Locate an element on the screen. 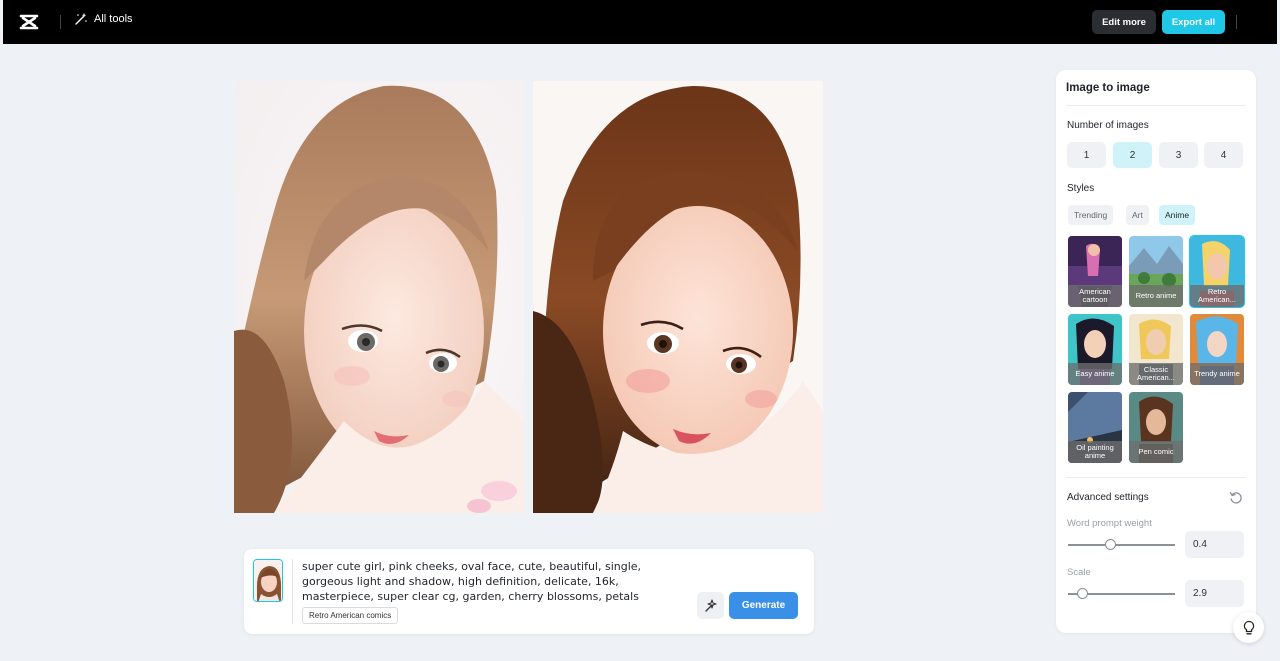 The image size is (1280, 661). sparkle-wand-icon is located at coordinates (710, 605).